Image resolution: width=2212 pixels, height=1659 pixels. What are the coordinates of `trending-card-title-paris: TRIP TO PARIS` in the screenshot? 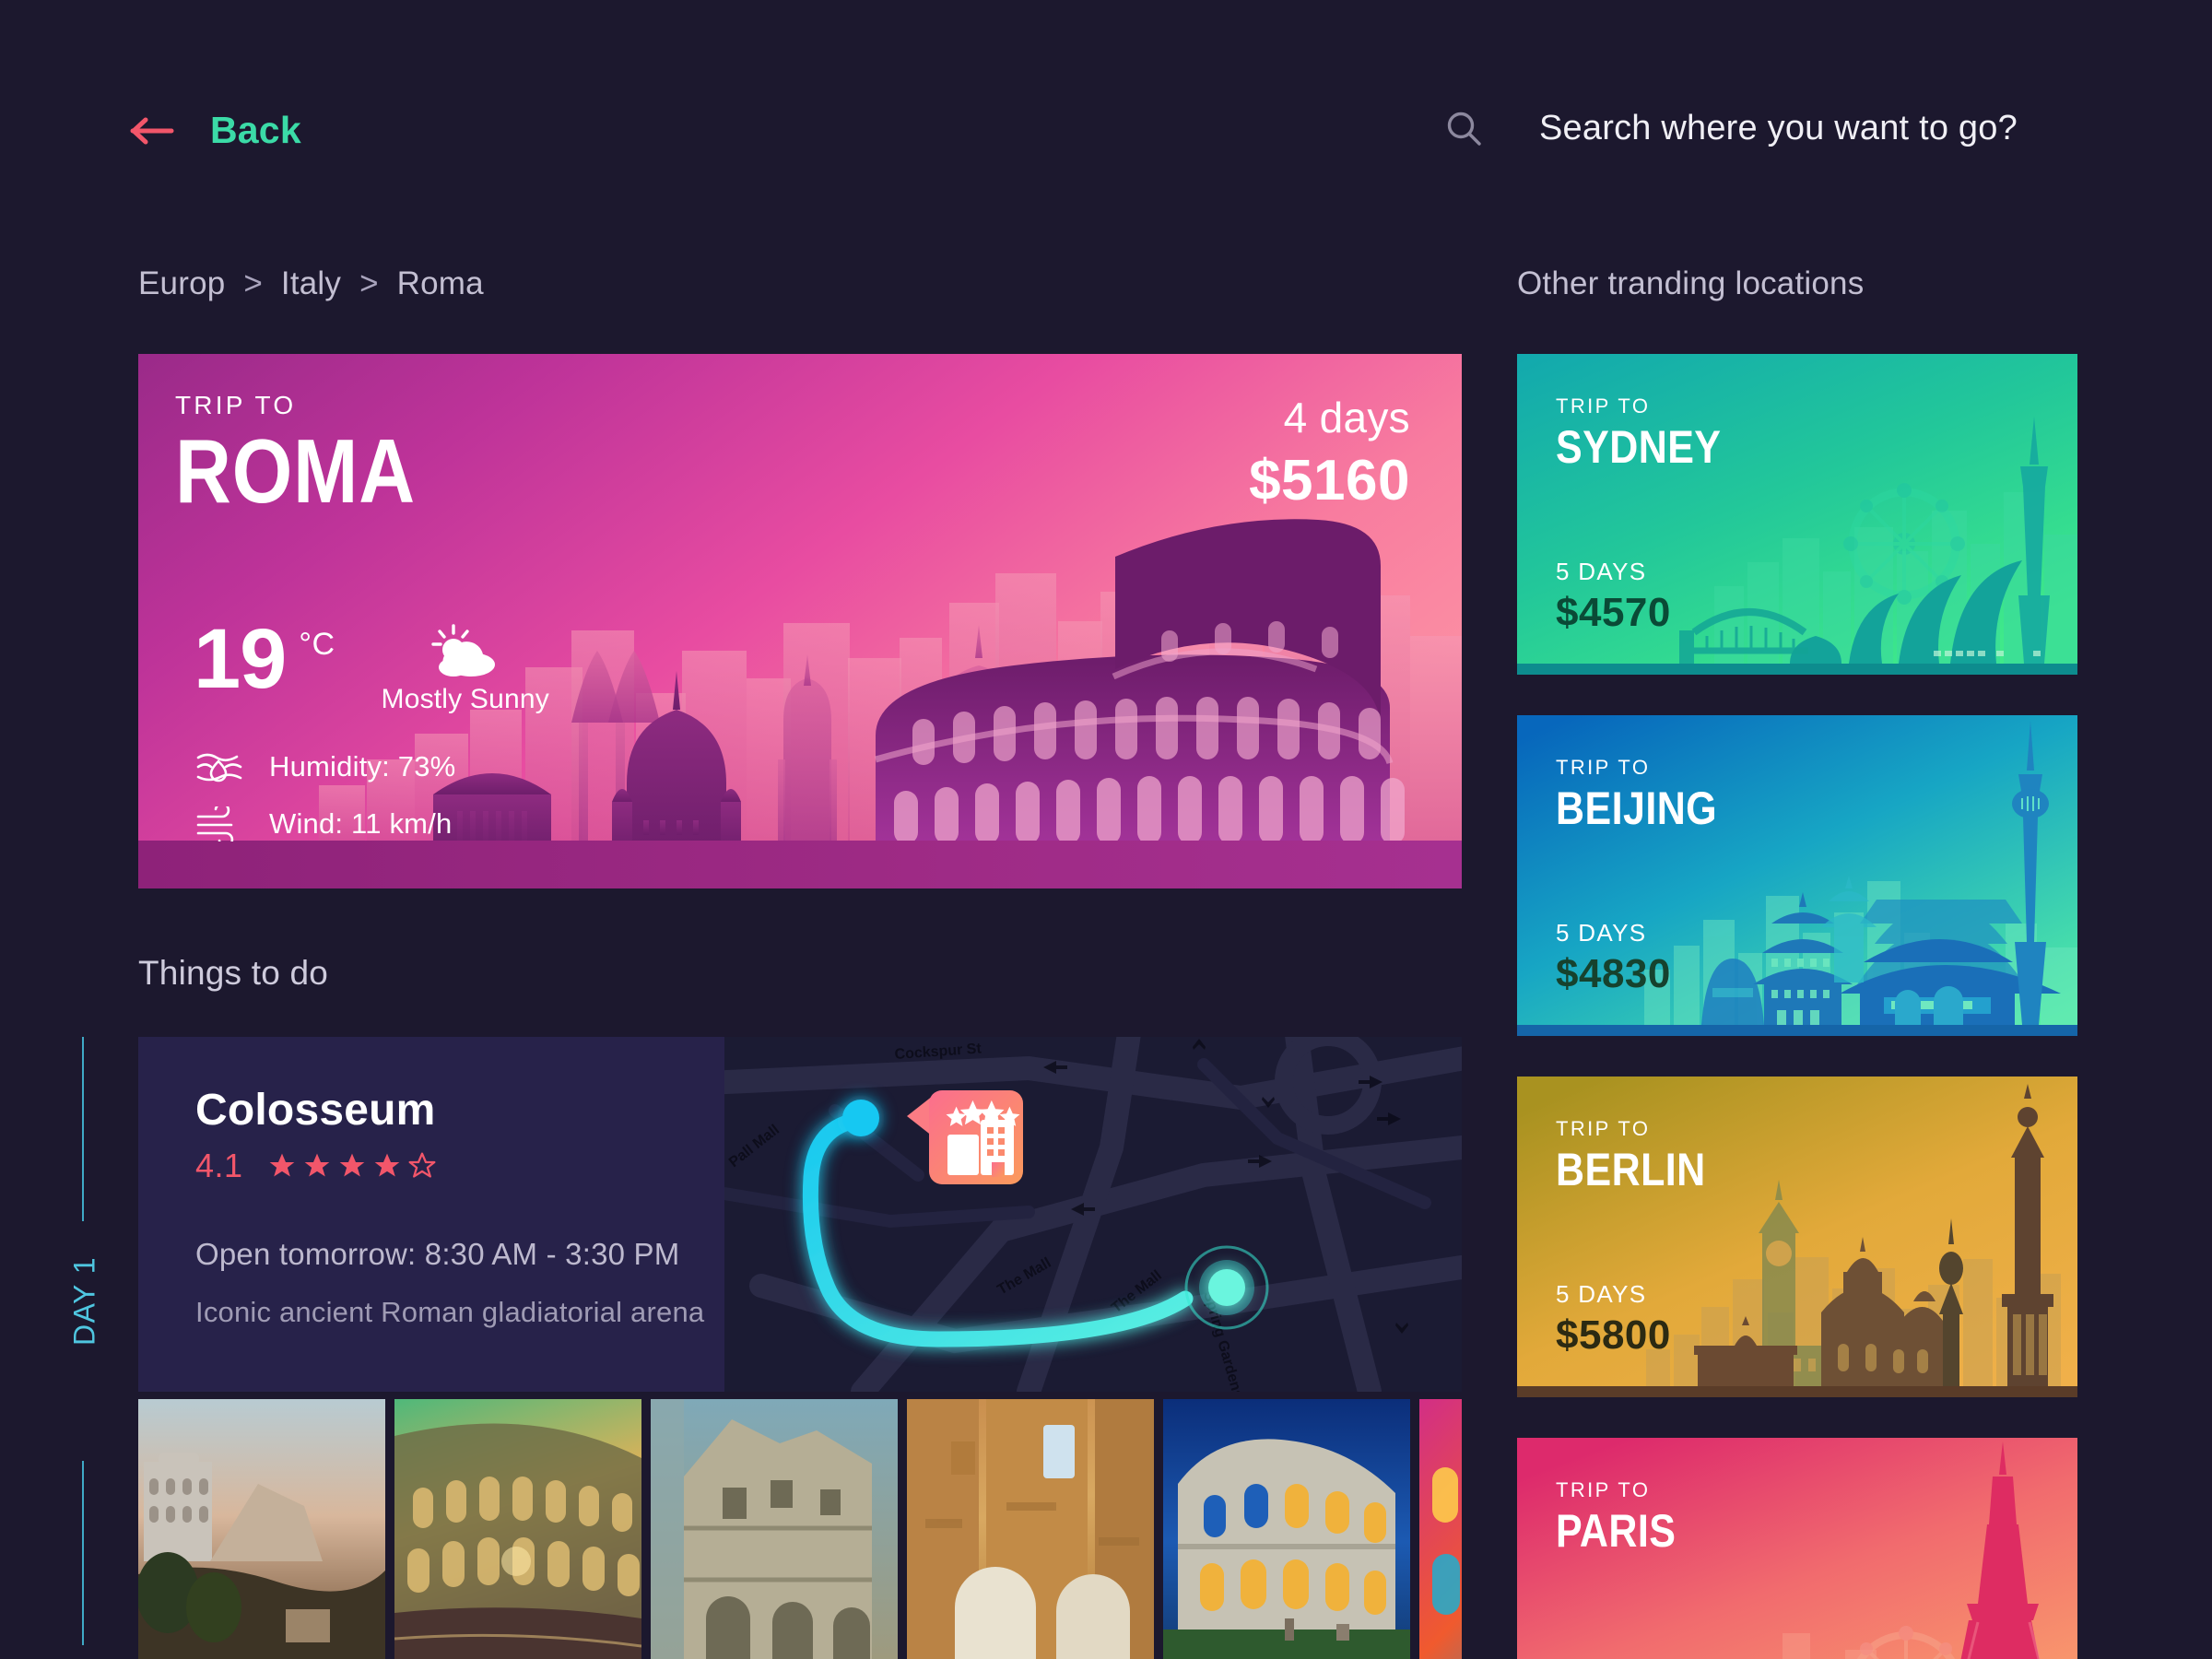 It's located at (1626, 1518).